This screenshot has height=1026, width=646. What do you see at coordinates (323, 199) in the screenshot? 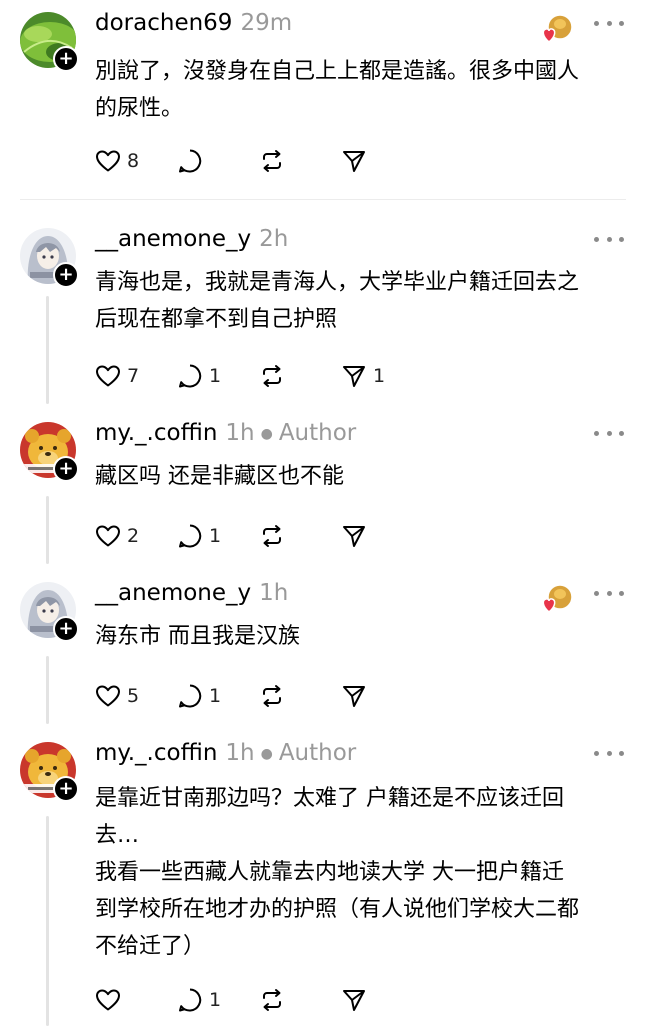
I see `post-divider` at bounding box center [323, 199].